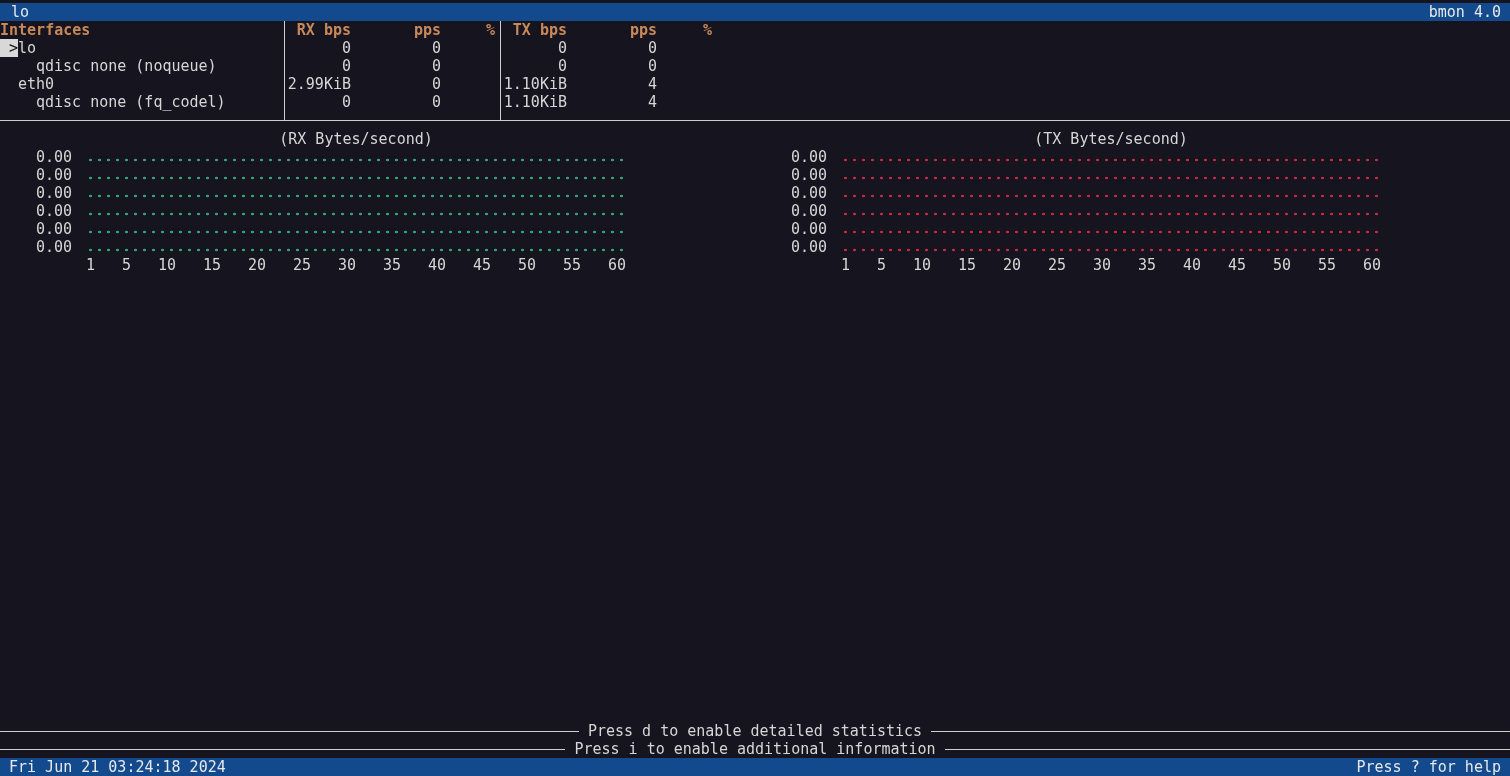 Image resolution: width=1510 pixels, height=776 pixels. Describe the element at coordinates (45, 30) in the screenshot. I see `column-header: Interfaces` at that location.